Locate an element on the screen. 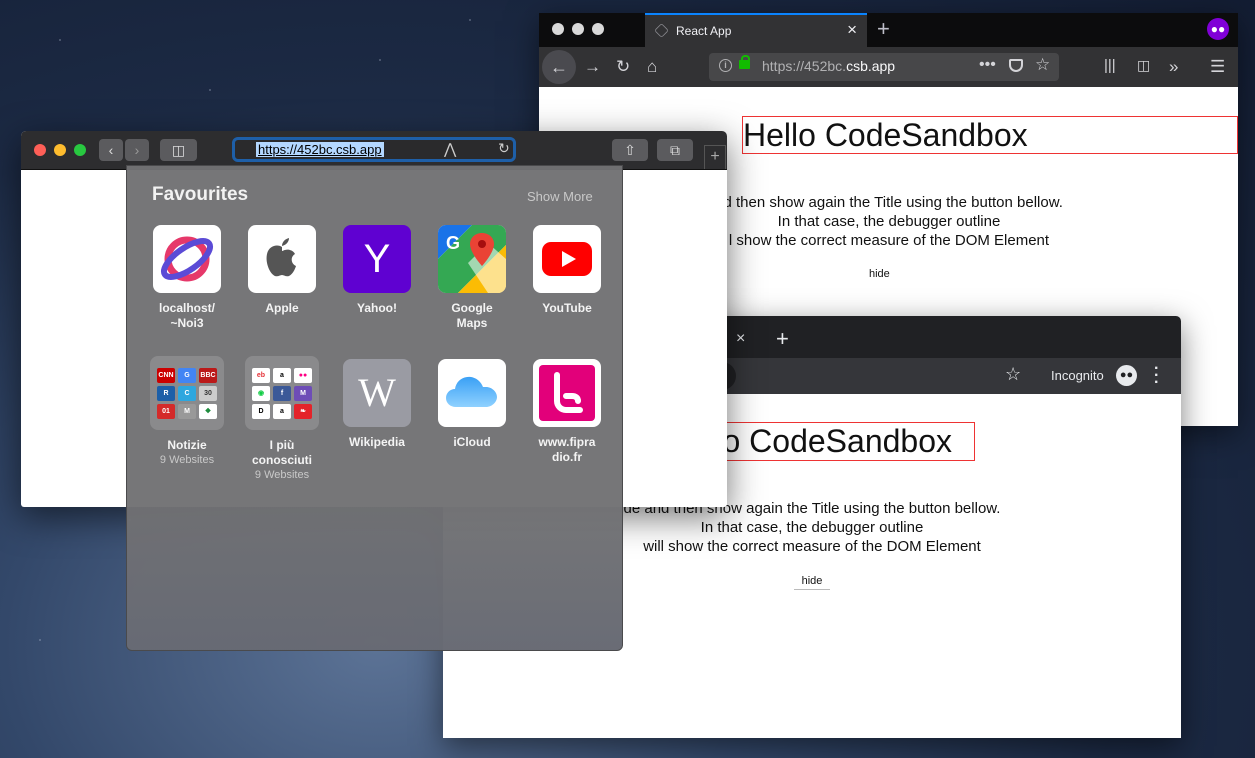 The height and width of the screenshot is (758, 1255). forward-button: → is located at coordinates (592, 67).